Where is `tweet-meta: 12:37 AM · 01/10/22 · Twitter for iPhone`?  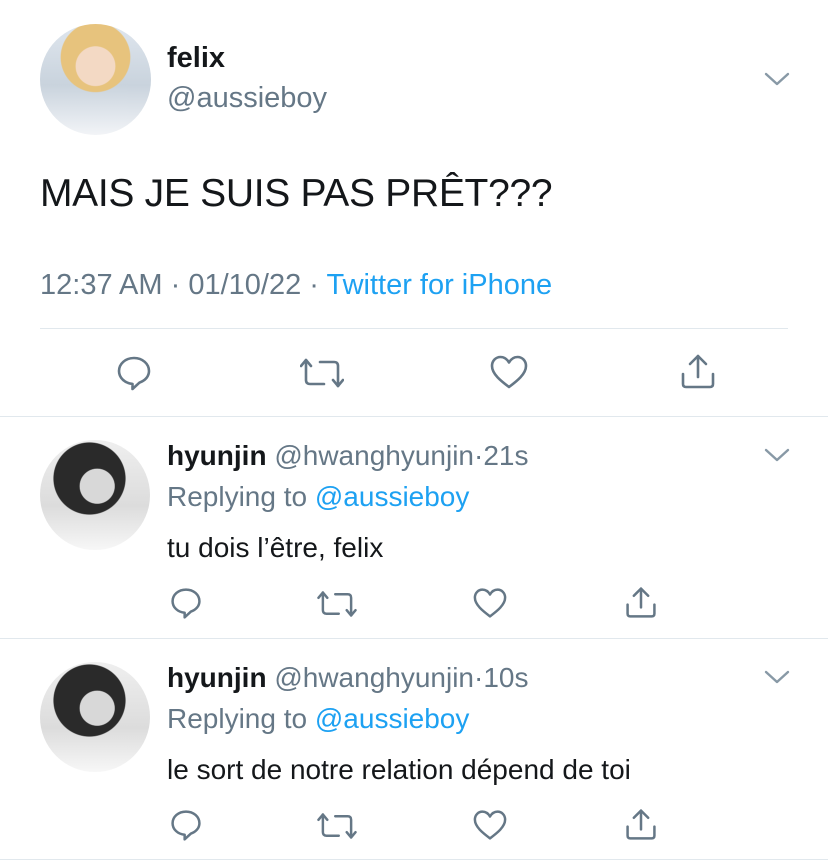
tweet-meta: 12:37 AM · 01/10/22 · Twitter for iPhone is located at coordinates (296, 285).